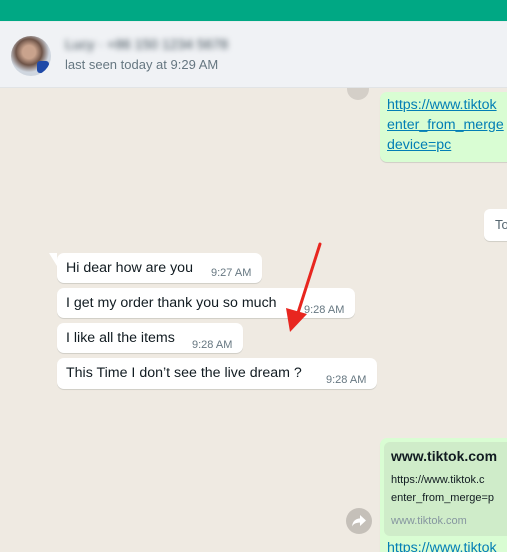 This screenshot has height=552, width=507. Describe the element at coordinates (253, 11) in the screenshot. I see `app-top-bar` at that location.